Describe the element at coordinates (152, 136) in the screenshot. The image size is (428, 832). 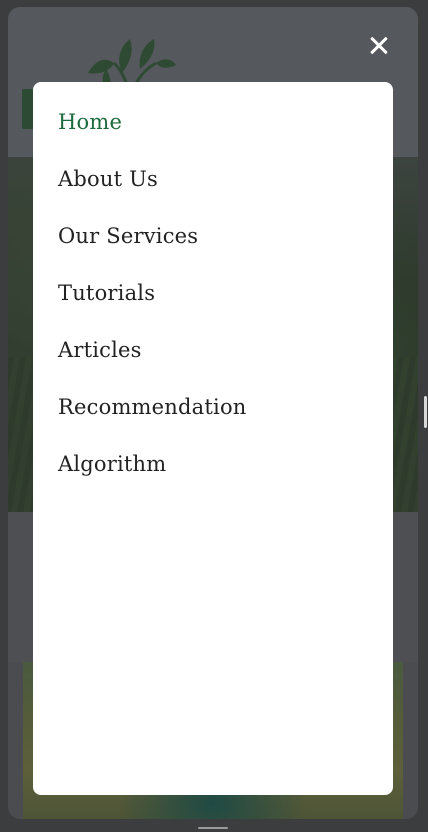
I see `menu-item-home: Home` at that location.